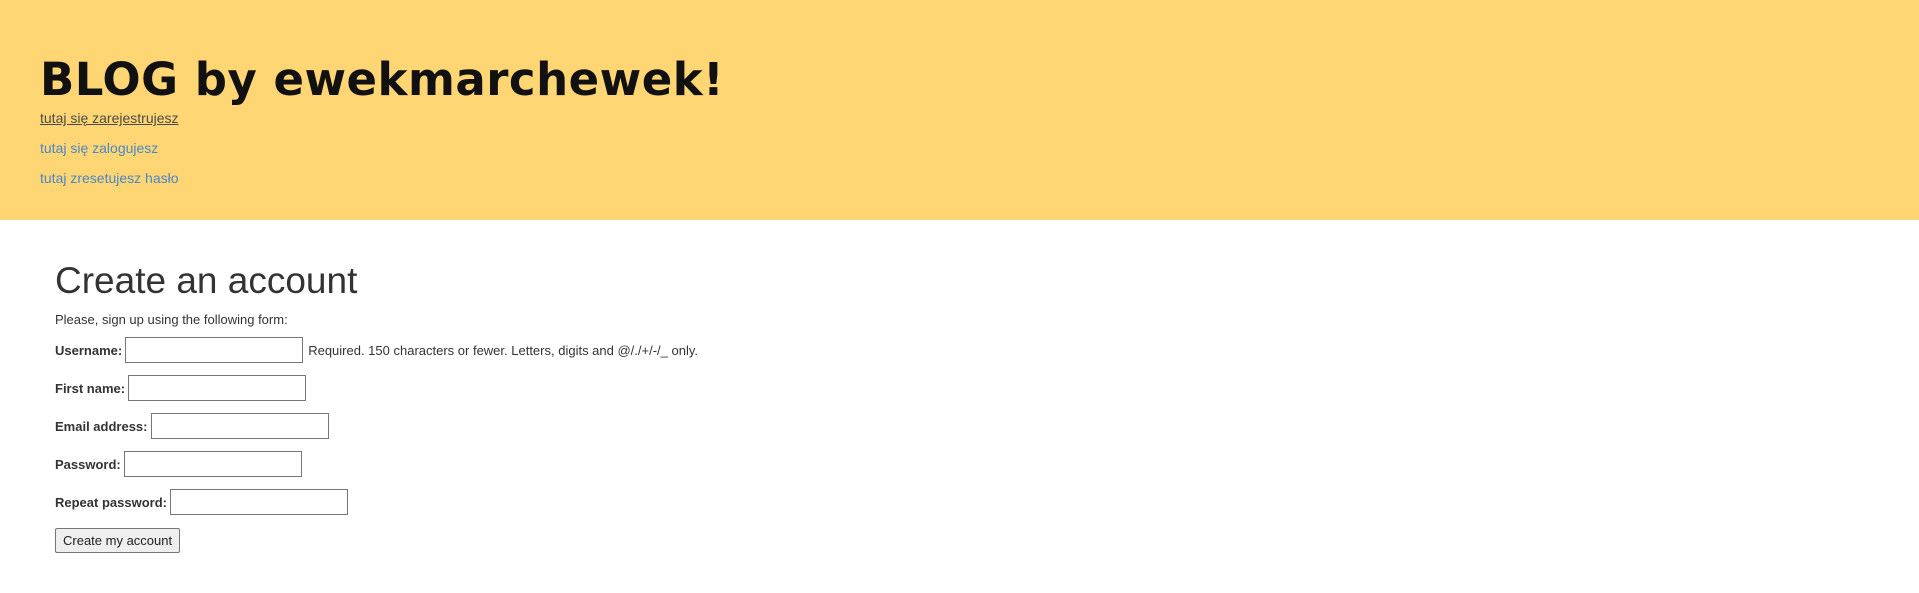 Image resolution: width=1919 pixels, height=593 pixels. I want to click on username-label: Username:, so click(89, 350).